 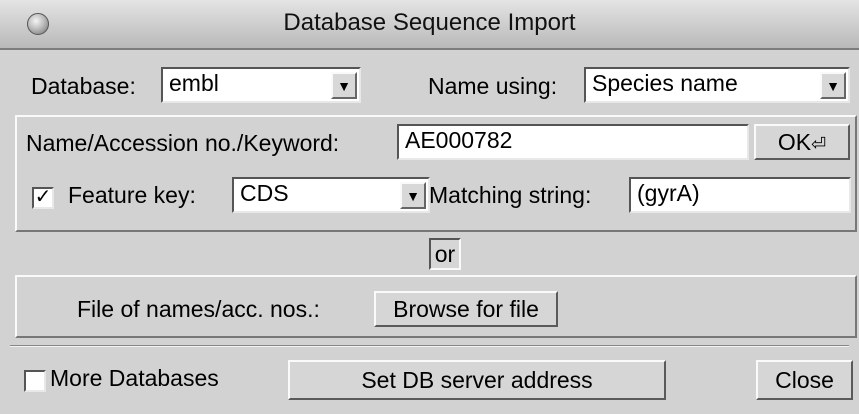 What do you see at coordinates (445, 254) in the screenshot?
I see `or-divider-label: or` at bounding box center [445, 254].